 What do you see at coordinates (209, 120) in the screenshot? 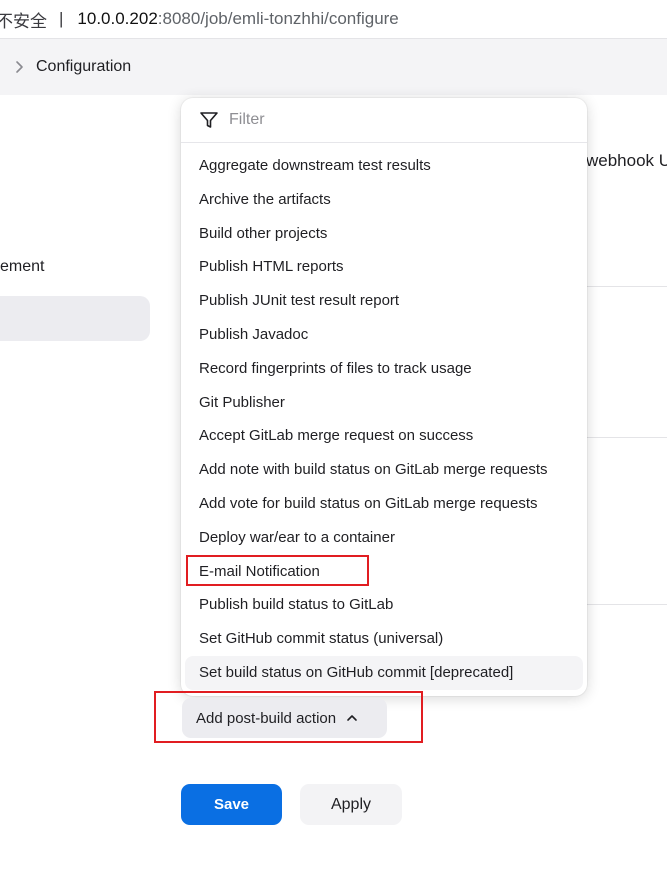
I see `filter-icon` at bounding box center [209, 120].